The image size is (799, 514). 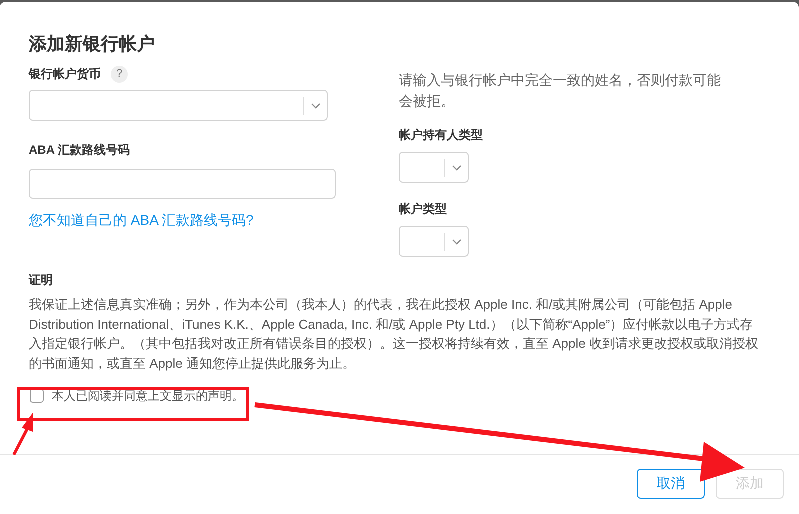 I want to click on agree-label: 本人已阅读并同意上文显示的声明。, so click(x=148, y=396).